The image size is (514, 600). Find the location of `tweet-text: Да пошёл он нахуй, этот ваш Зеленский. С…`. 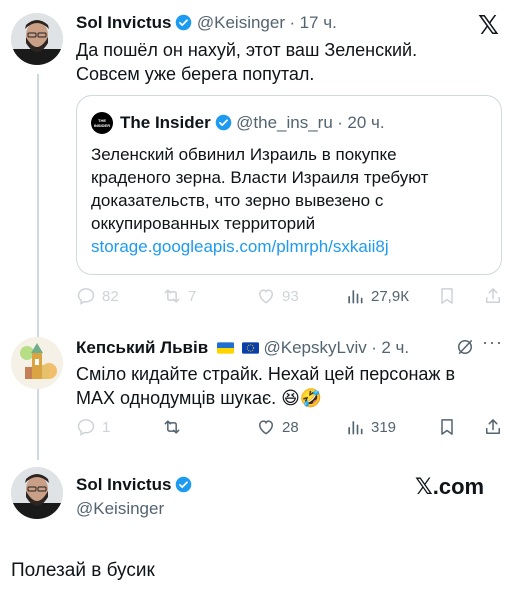

tweet-text: Да пошёл он нахуй, этот ваш Зеленский. С… is located at coordinates (246, 62).